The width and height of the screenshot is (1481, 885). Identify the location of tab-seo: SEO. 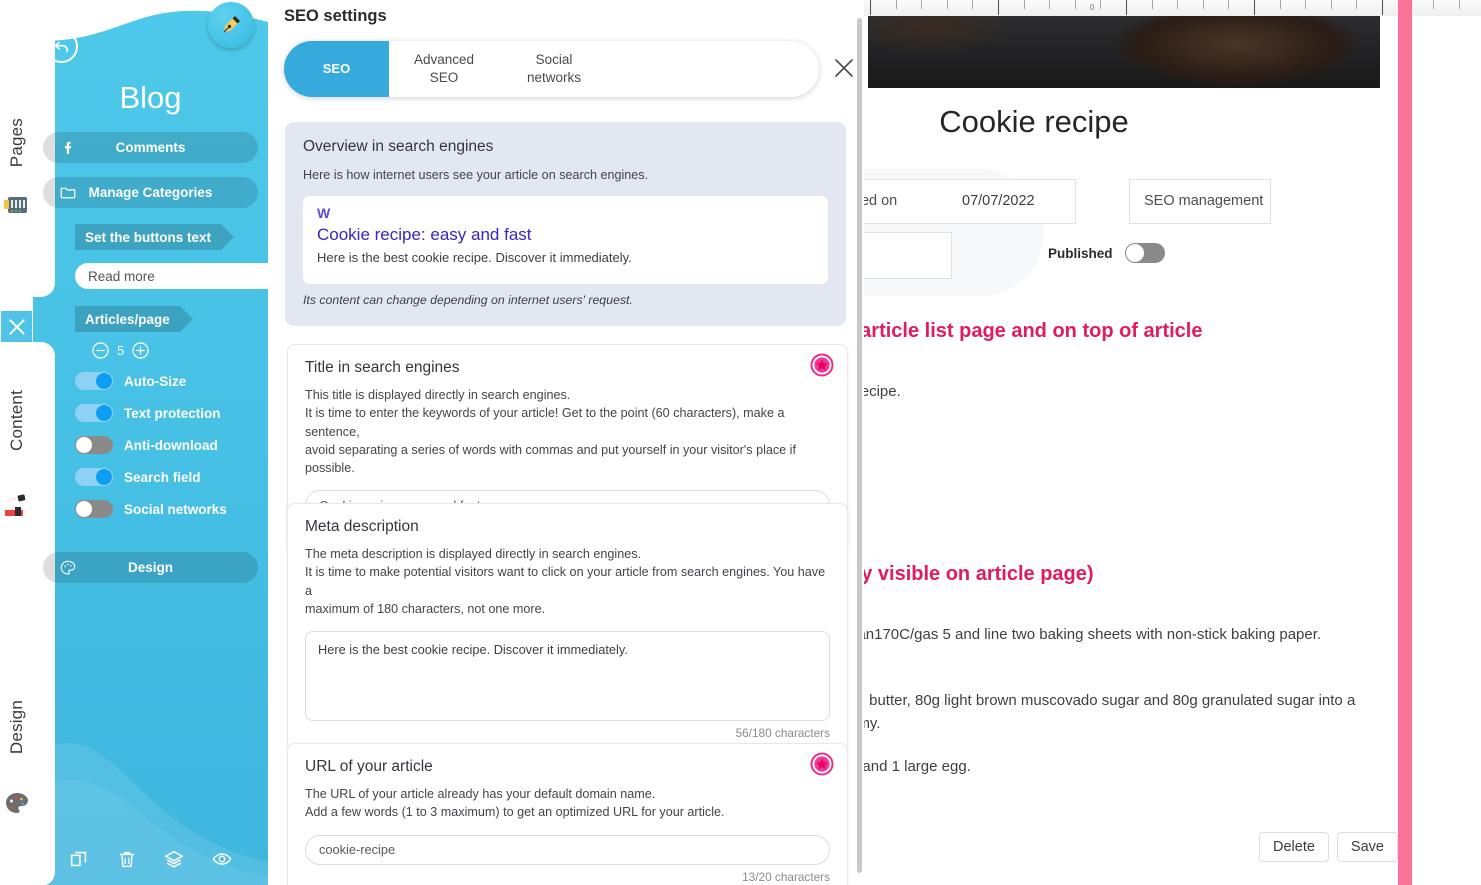
(336, 69).